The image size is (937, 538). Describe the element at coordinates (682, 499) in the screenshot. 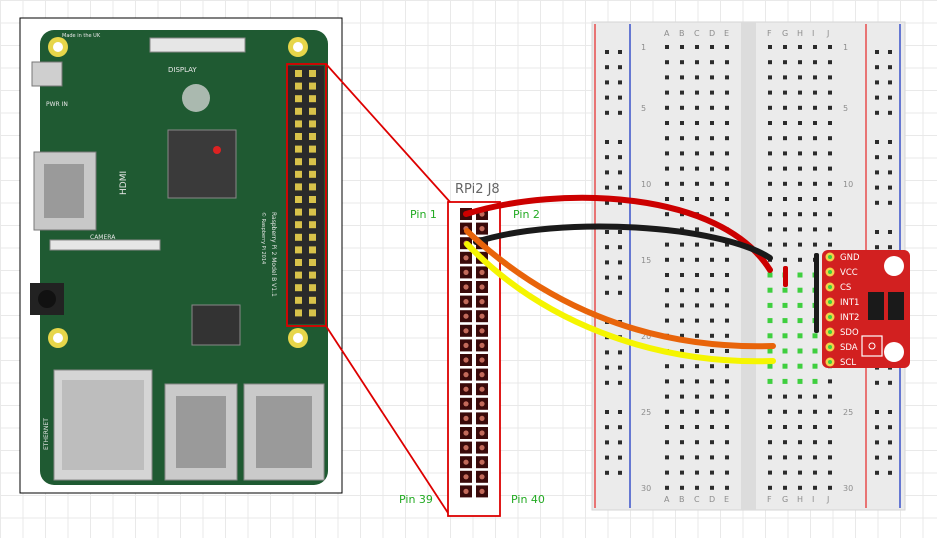

I see `breadboard-column-letter: B` at that location.